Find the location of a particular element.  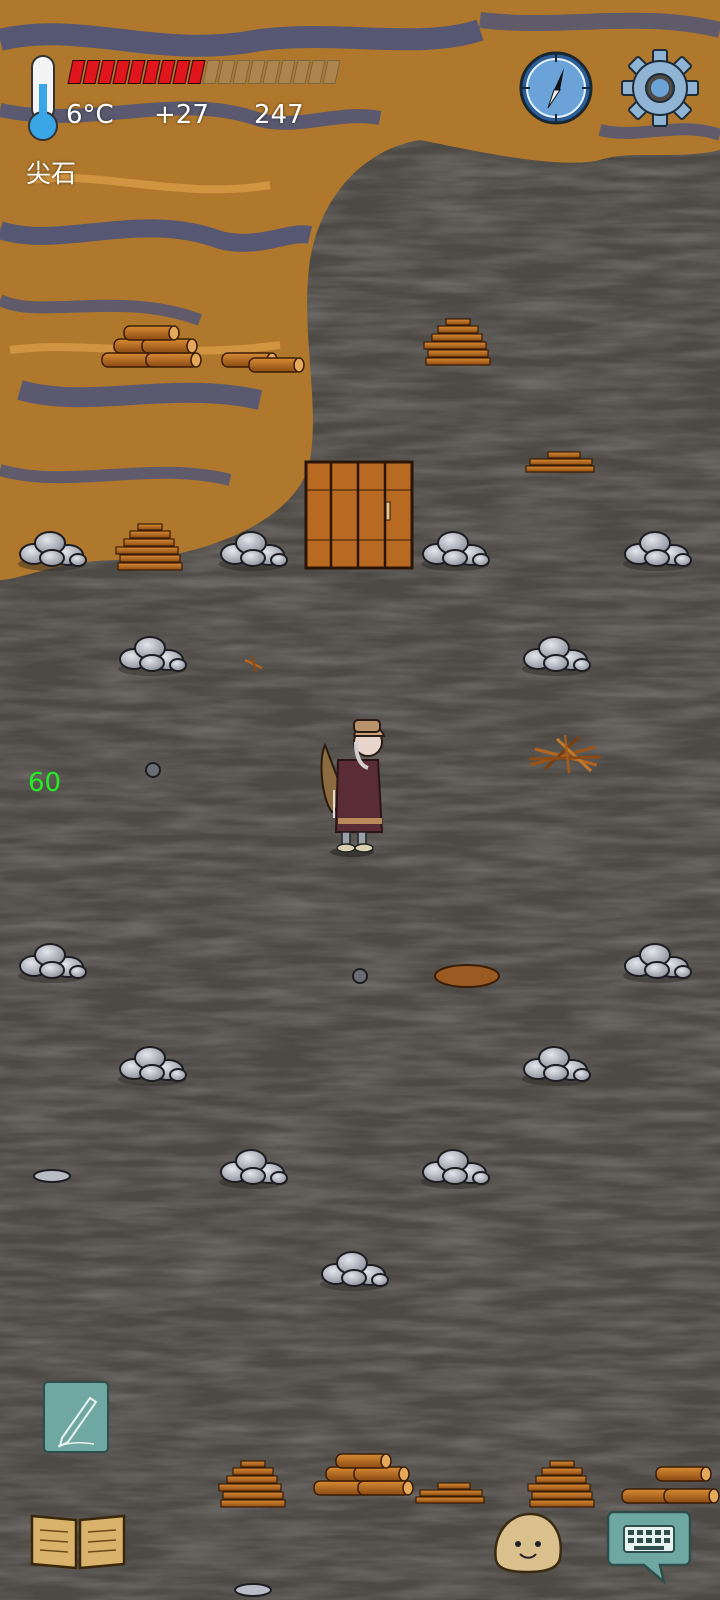

compass-icon is located at coordinates (556, 88).